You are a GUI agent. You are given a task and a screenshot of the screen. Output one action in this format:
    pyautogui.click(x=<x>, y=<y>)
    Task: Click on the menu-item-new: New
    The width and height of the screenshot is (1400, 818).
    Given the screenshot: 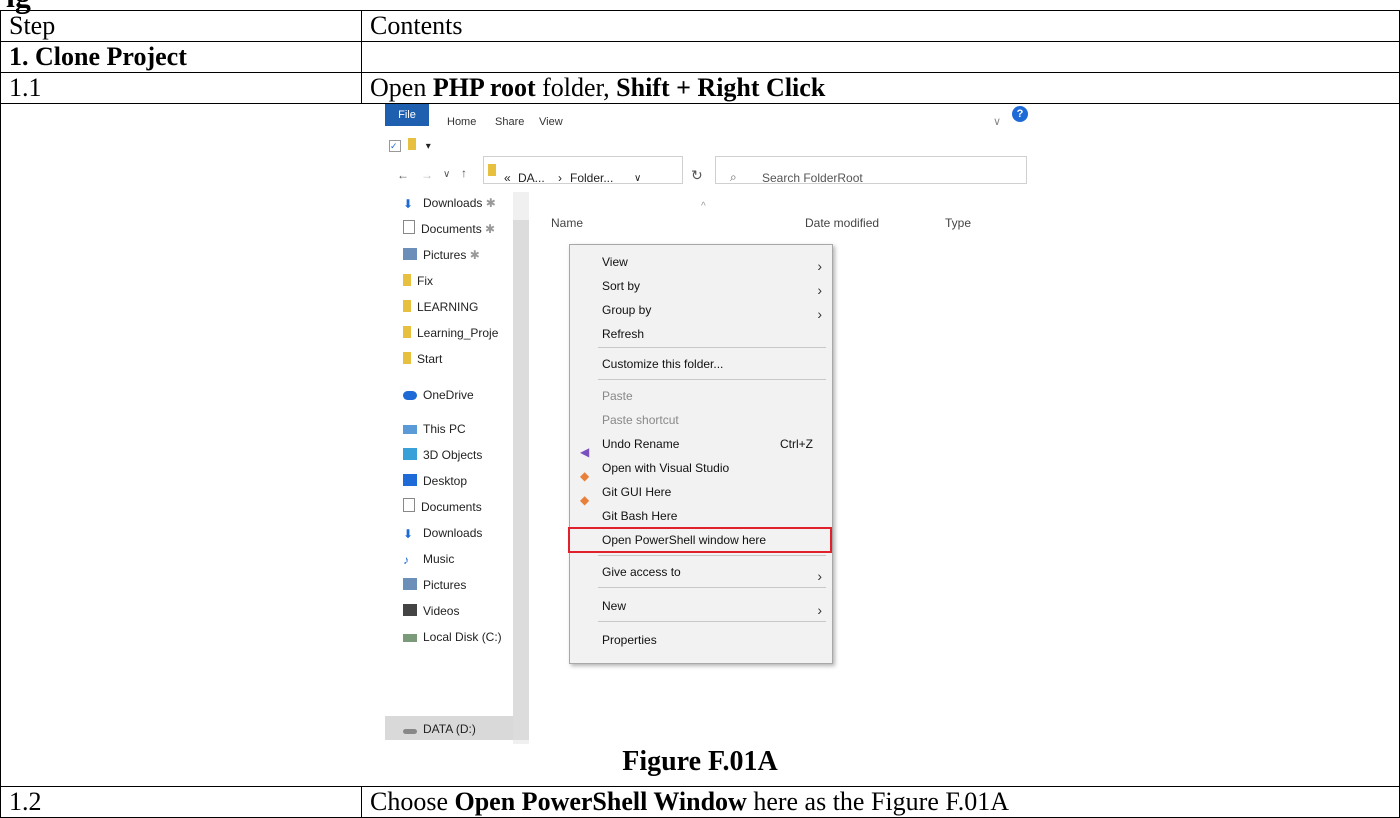 What is the action you would take?
    pyautogui.click(x=614, y=606)
    